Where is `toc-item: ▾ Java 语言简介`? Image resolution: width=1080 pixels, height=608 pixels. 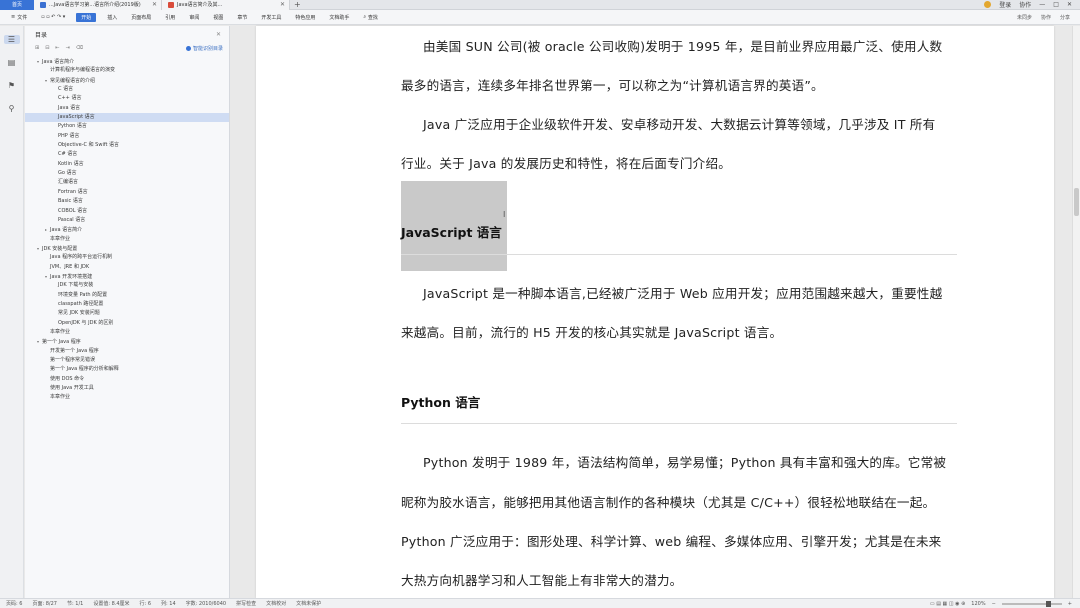 toc-item: ▾ Java 语言简介 is located at coordinates (127, 61).